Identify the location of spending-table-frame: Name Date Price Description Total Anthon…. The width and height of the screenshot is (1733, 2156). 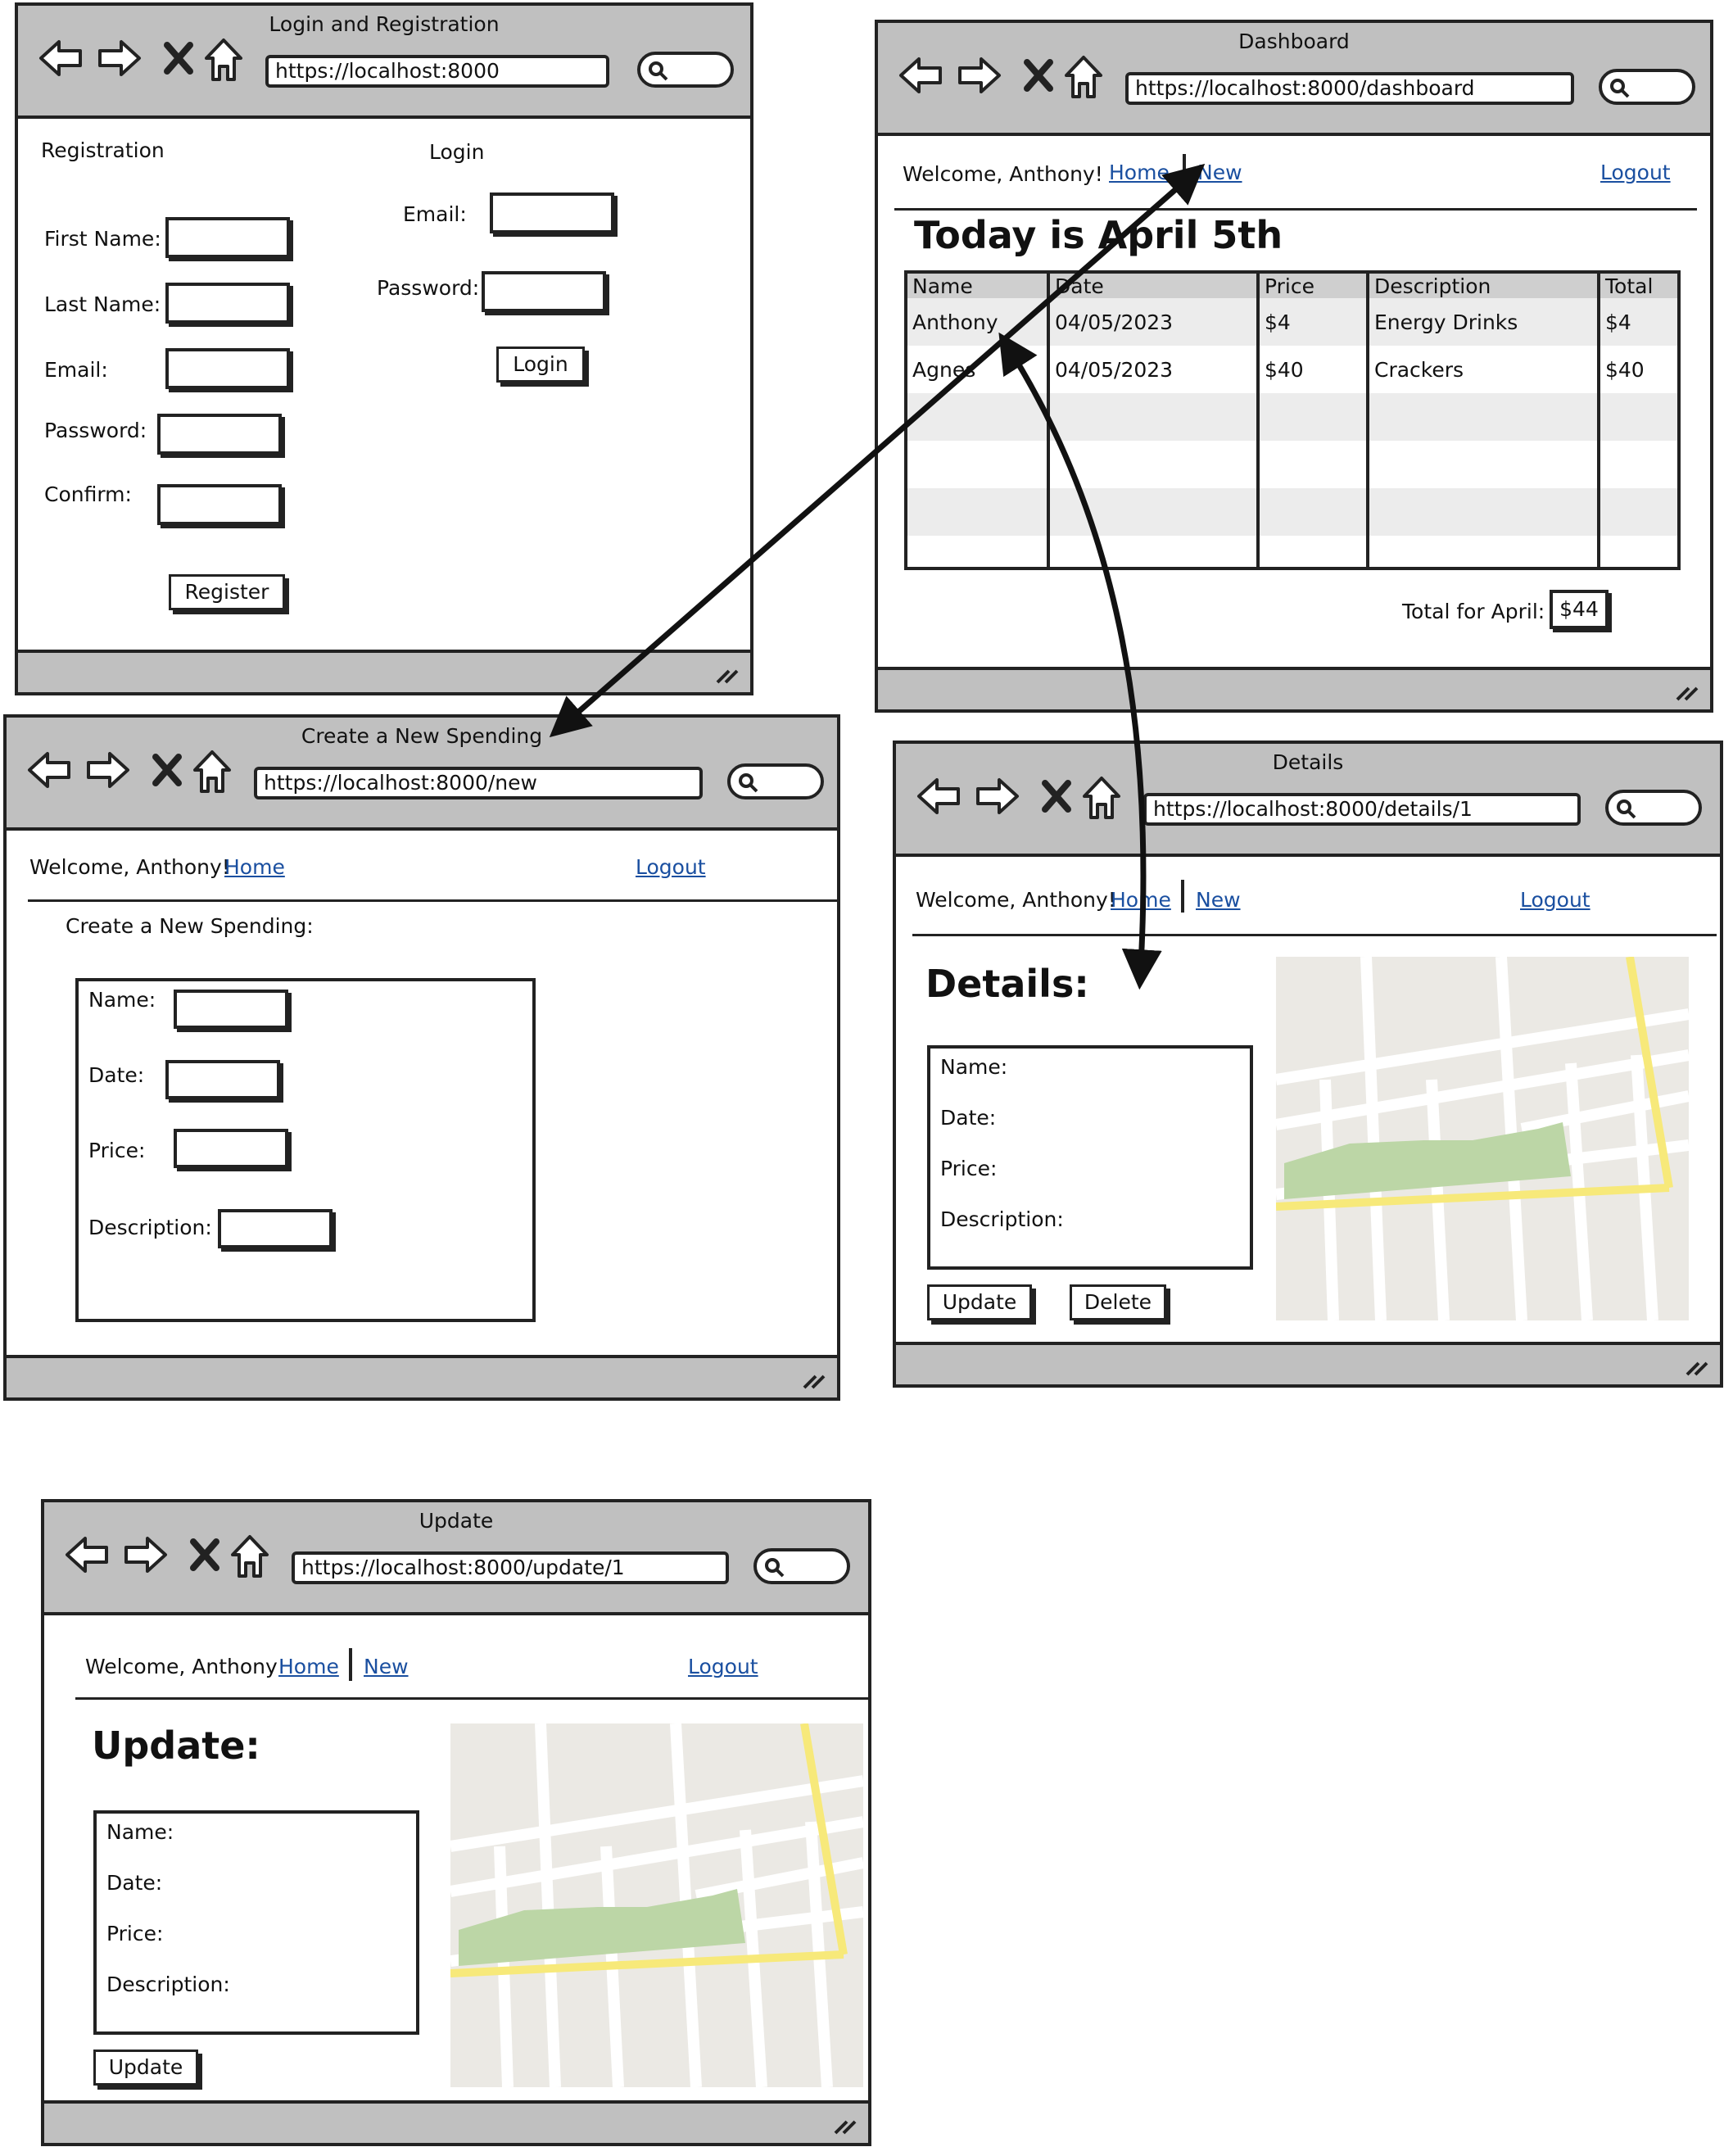
(1292, 420).